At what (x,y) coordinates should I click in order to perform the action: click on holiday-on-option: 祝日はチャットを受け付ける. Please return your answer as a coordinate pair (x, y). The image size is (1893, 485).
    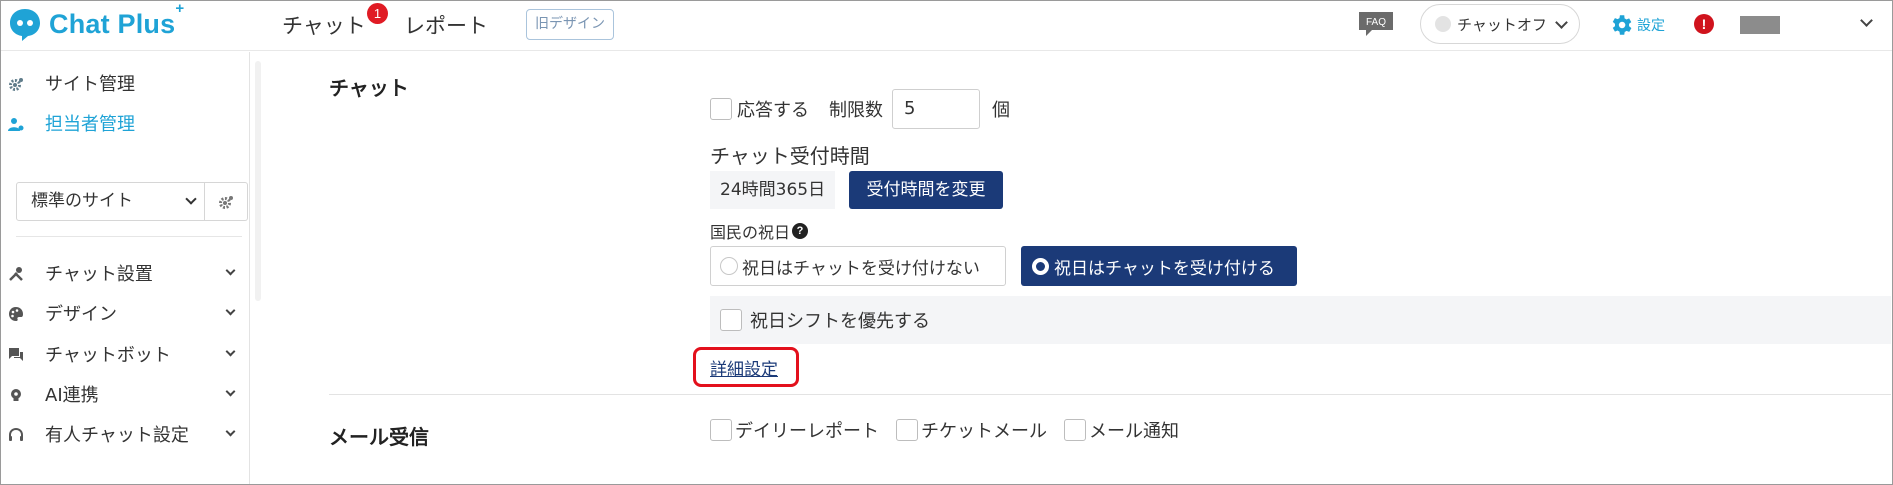
    Looking at the image, I should click on (1159, 266).